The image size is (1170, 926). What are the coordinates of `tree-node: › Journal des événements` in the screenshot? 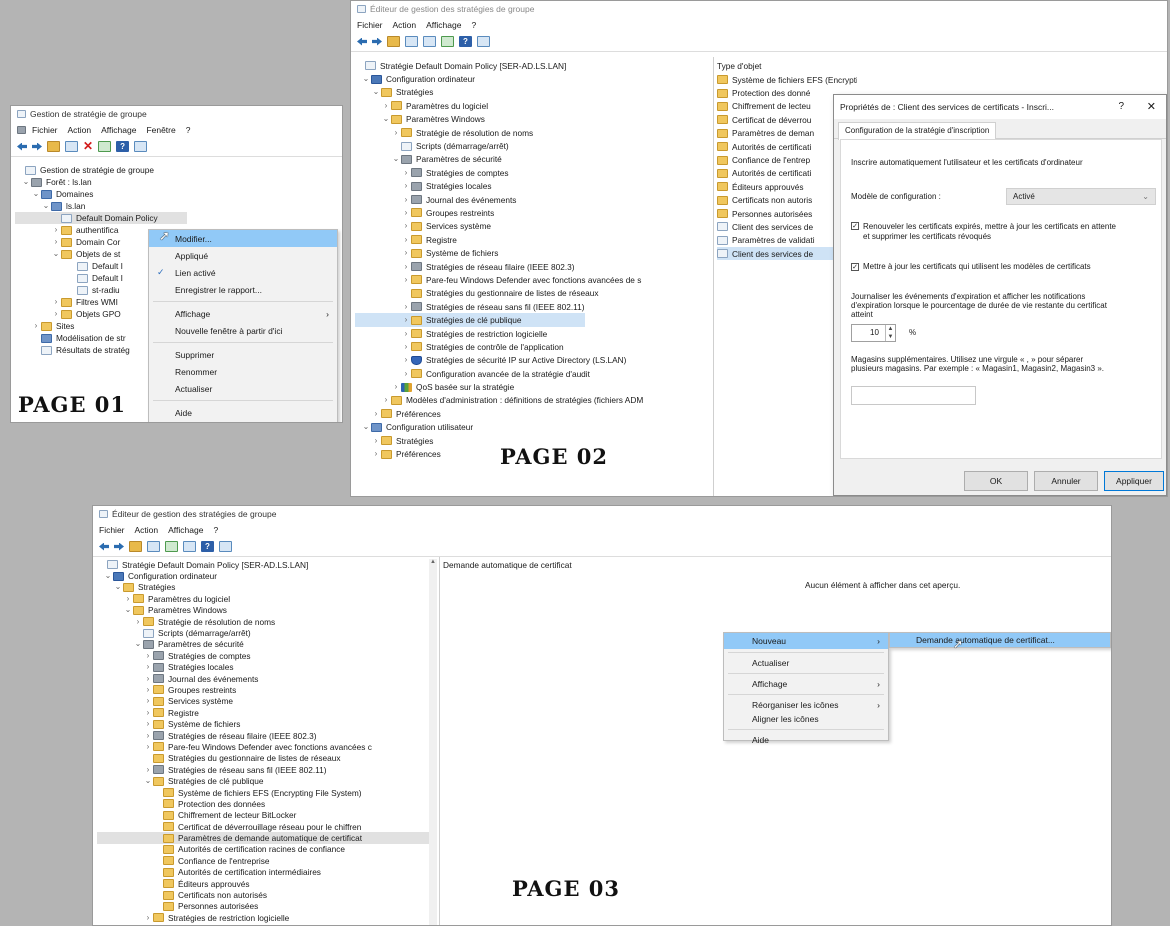 It's located at (263, 678).